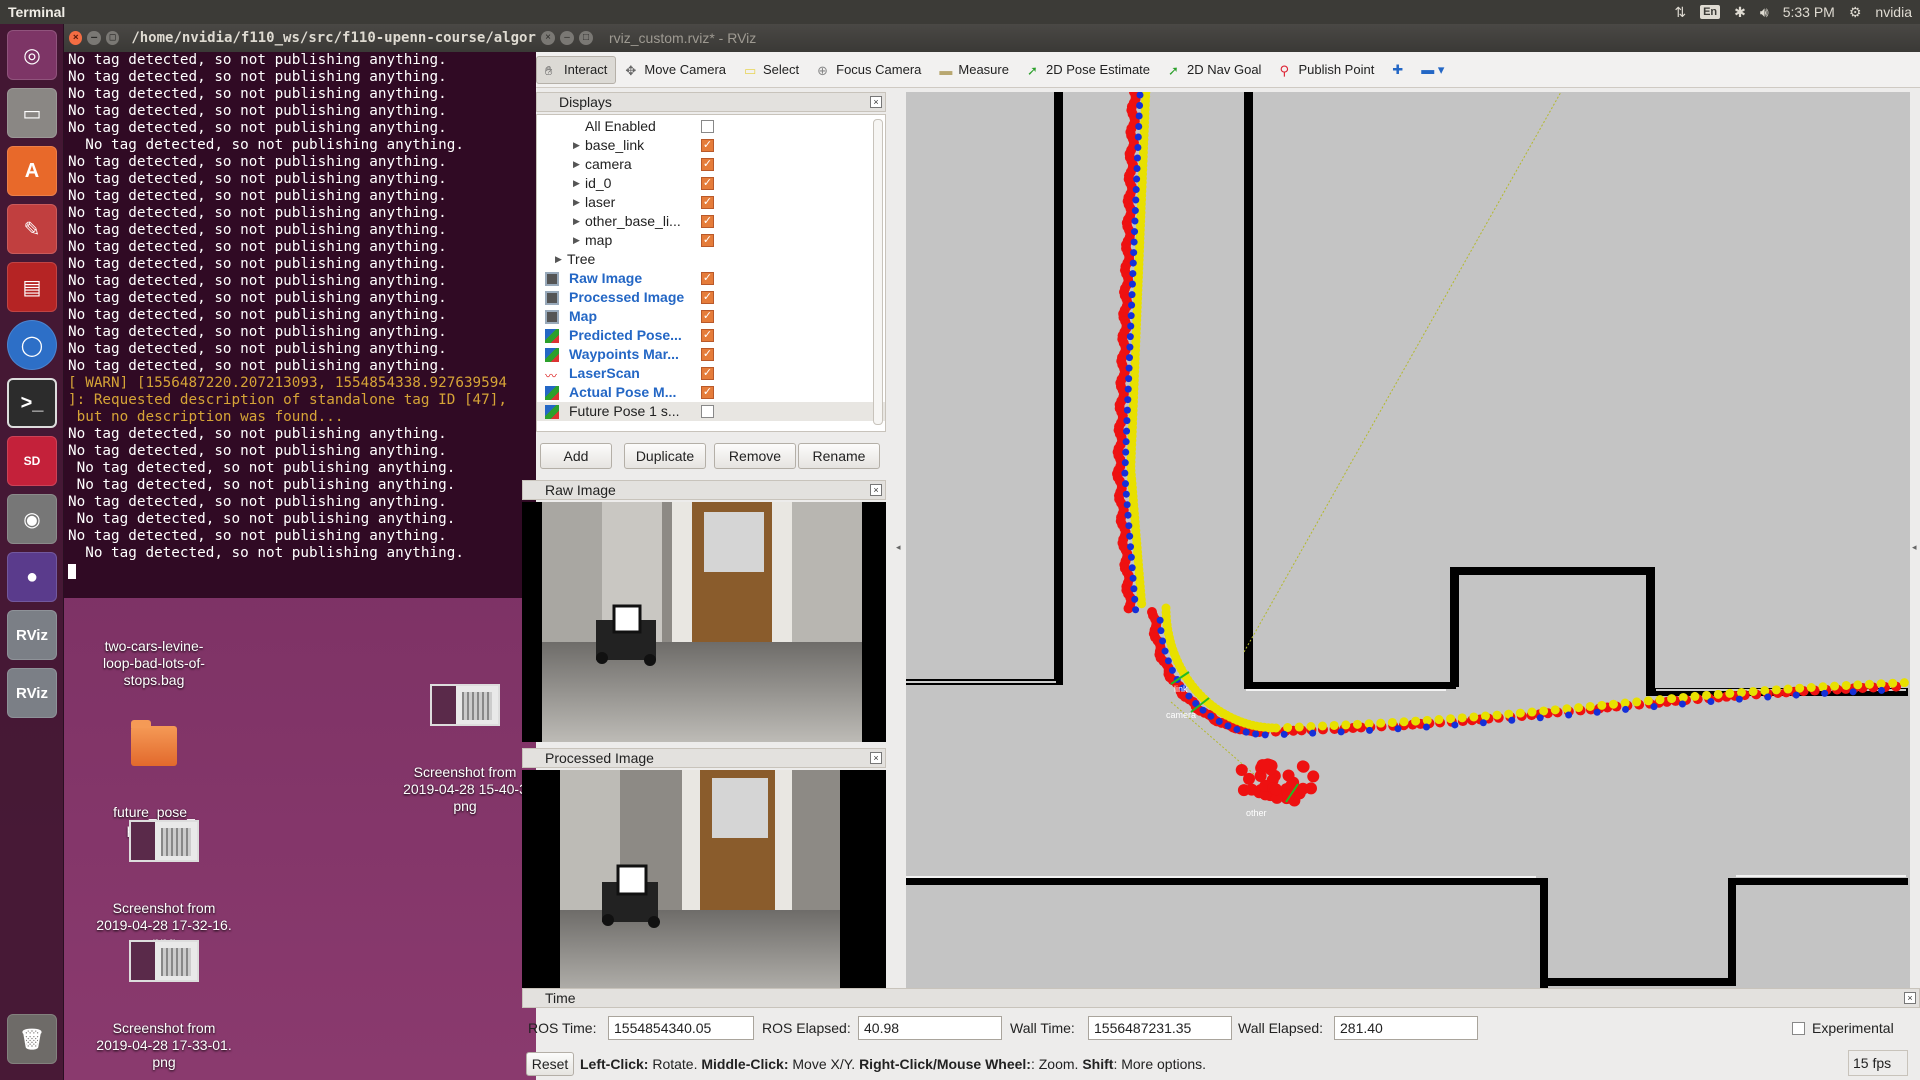 The width and height of the screenshot is (1920, 1080). I want to click on display-item: 〰 LaserScan ✓, so click(711, 373).